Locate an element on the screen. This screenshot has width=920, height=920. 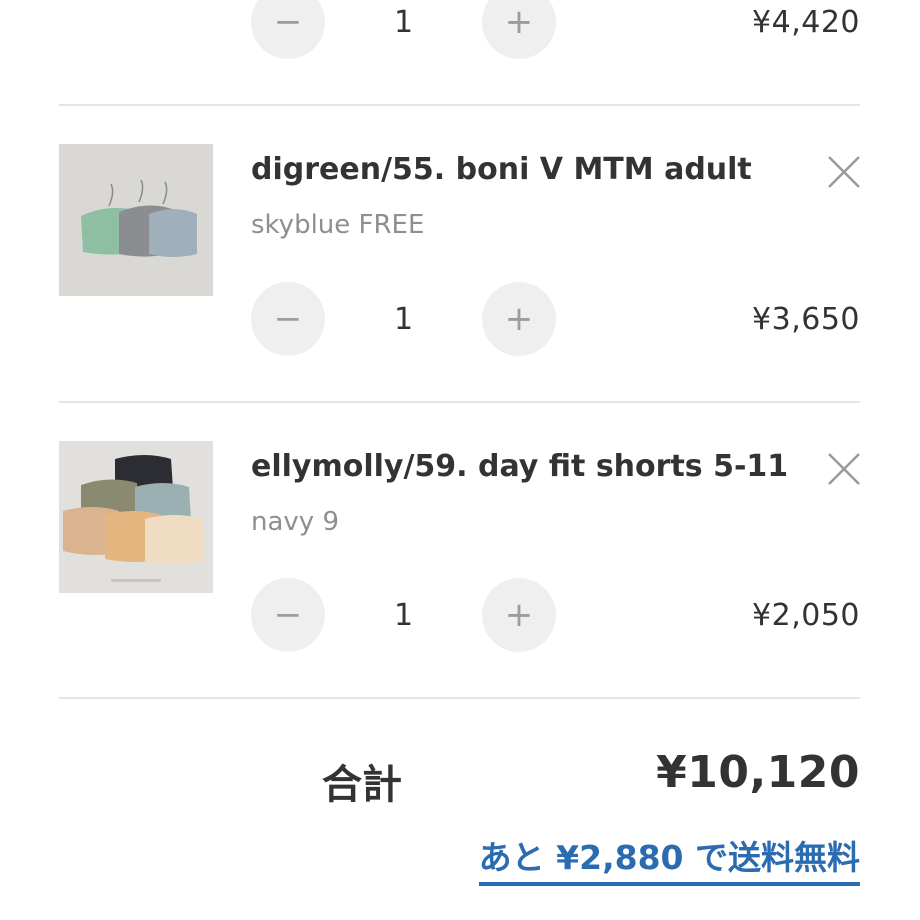
total-value: ¥10,120 is located at coordinates (758, 772).